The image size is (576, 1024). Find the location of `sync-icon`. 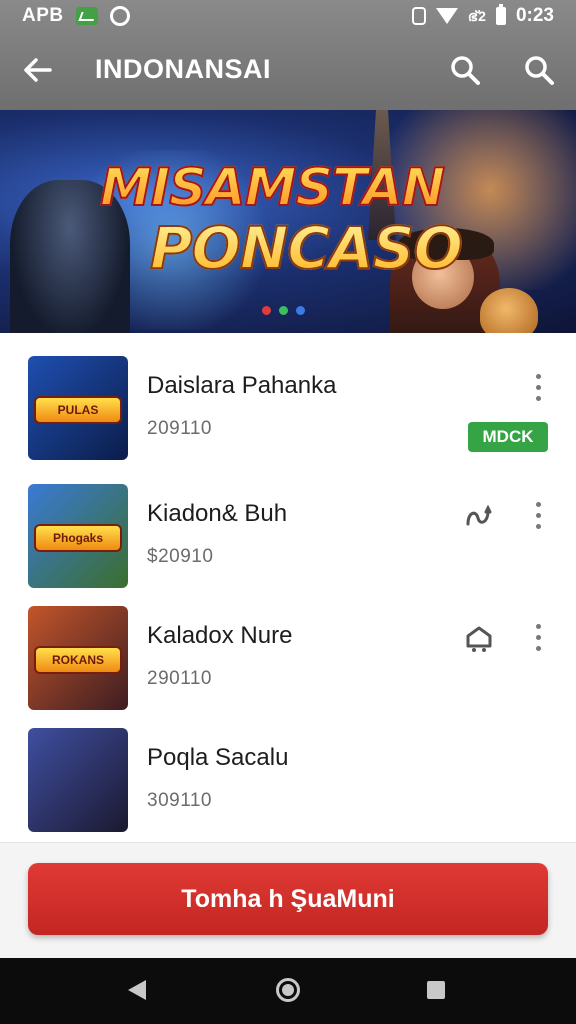

sync-icon is located at coordinates (119, 16).